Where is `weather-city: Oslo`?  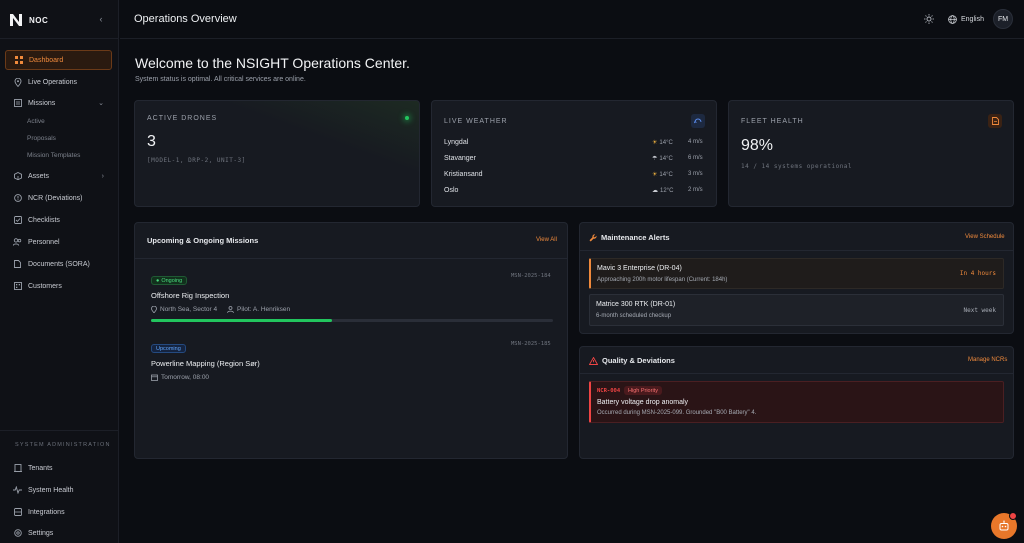 weather-city: Oslo is located at coordinates (451, 190).